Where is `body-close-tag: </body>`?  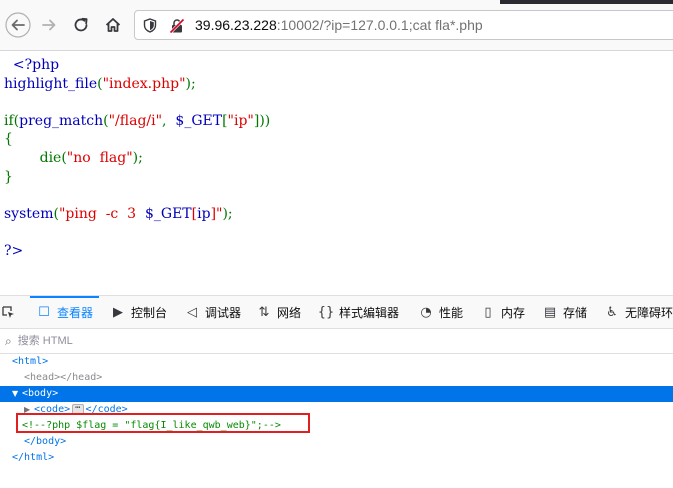
body-close-tag: </body> is located at coordinates (45, 441).